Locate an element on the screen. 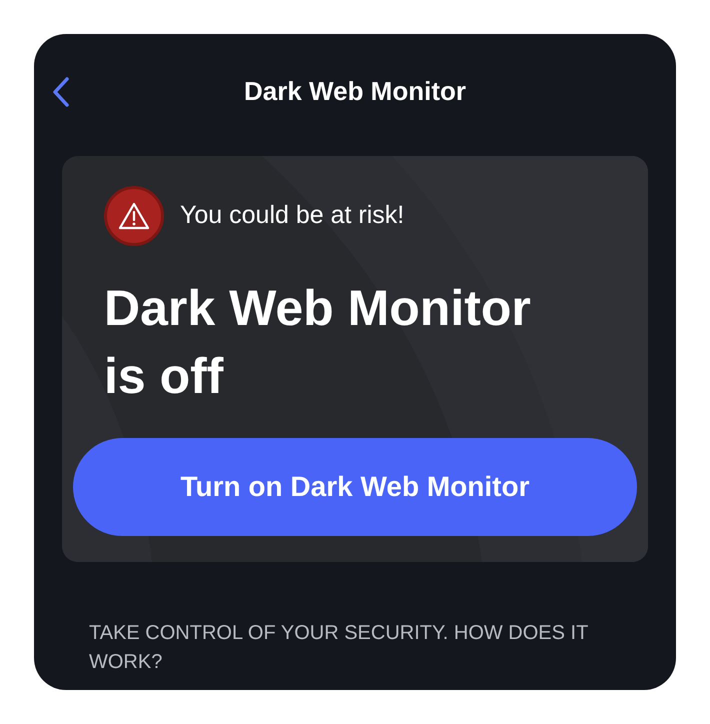 This screenshot has height=724, width=710. status-headline: Dark Web Monitor is off is located at coordinates (318, 342).